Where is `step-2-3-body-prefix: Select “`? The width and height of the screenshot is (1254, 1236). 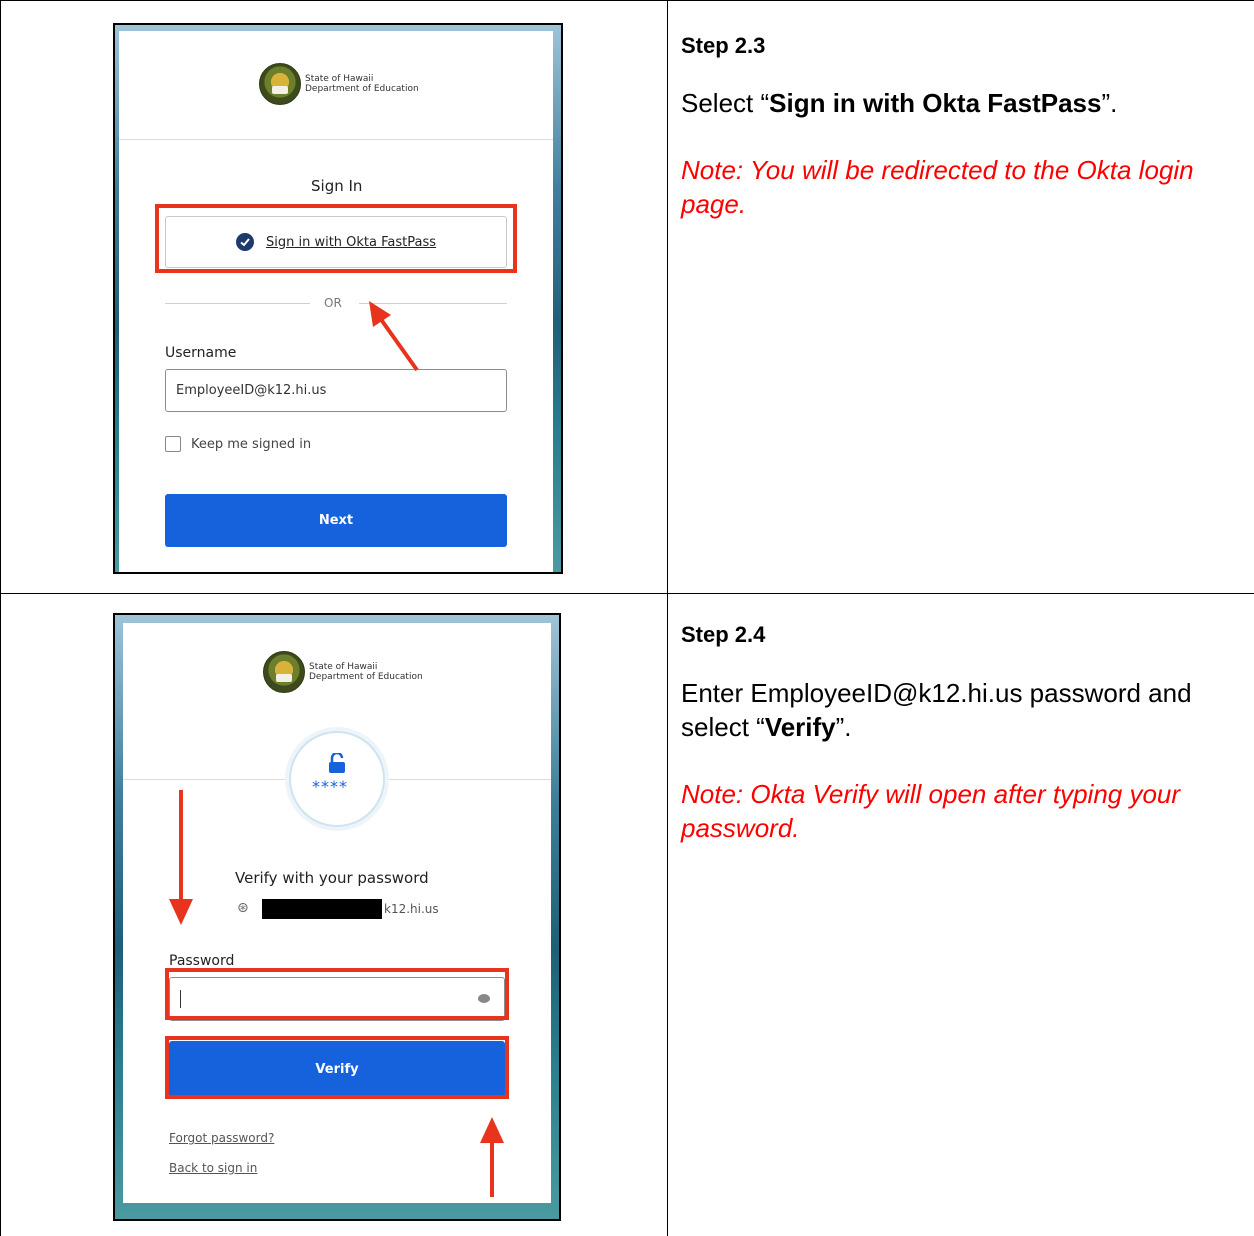 step-2-3-body-prefix: Select “ is located at coordinates (725, 103).